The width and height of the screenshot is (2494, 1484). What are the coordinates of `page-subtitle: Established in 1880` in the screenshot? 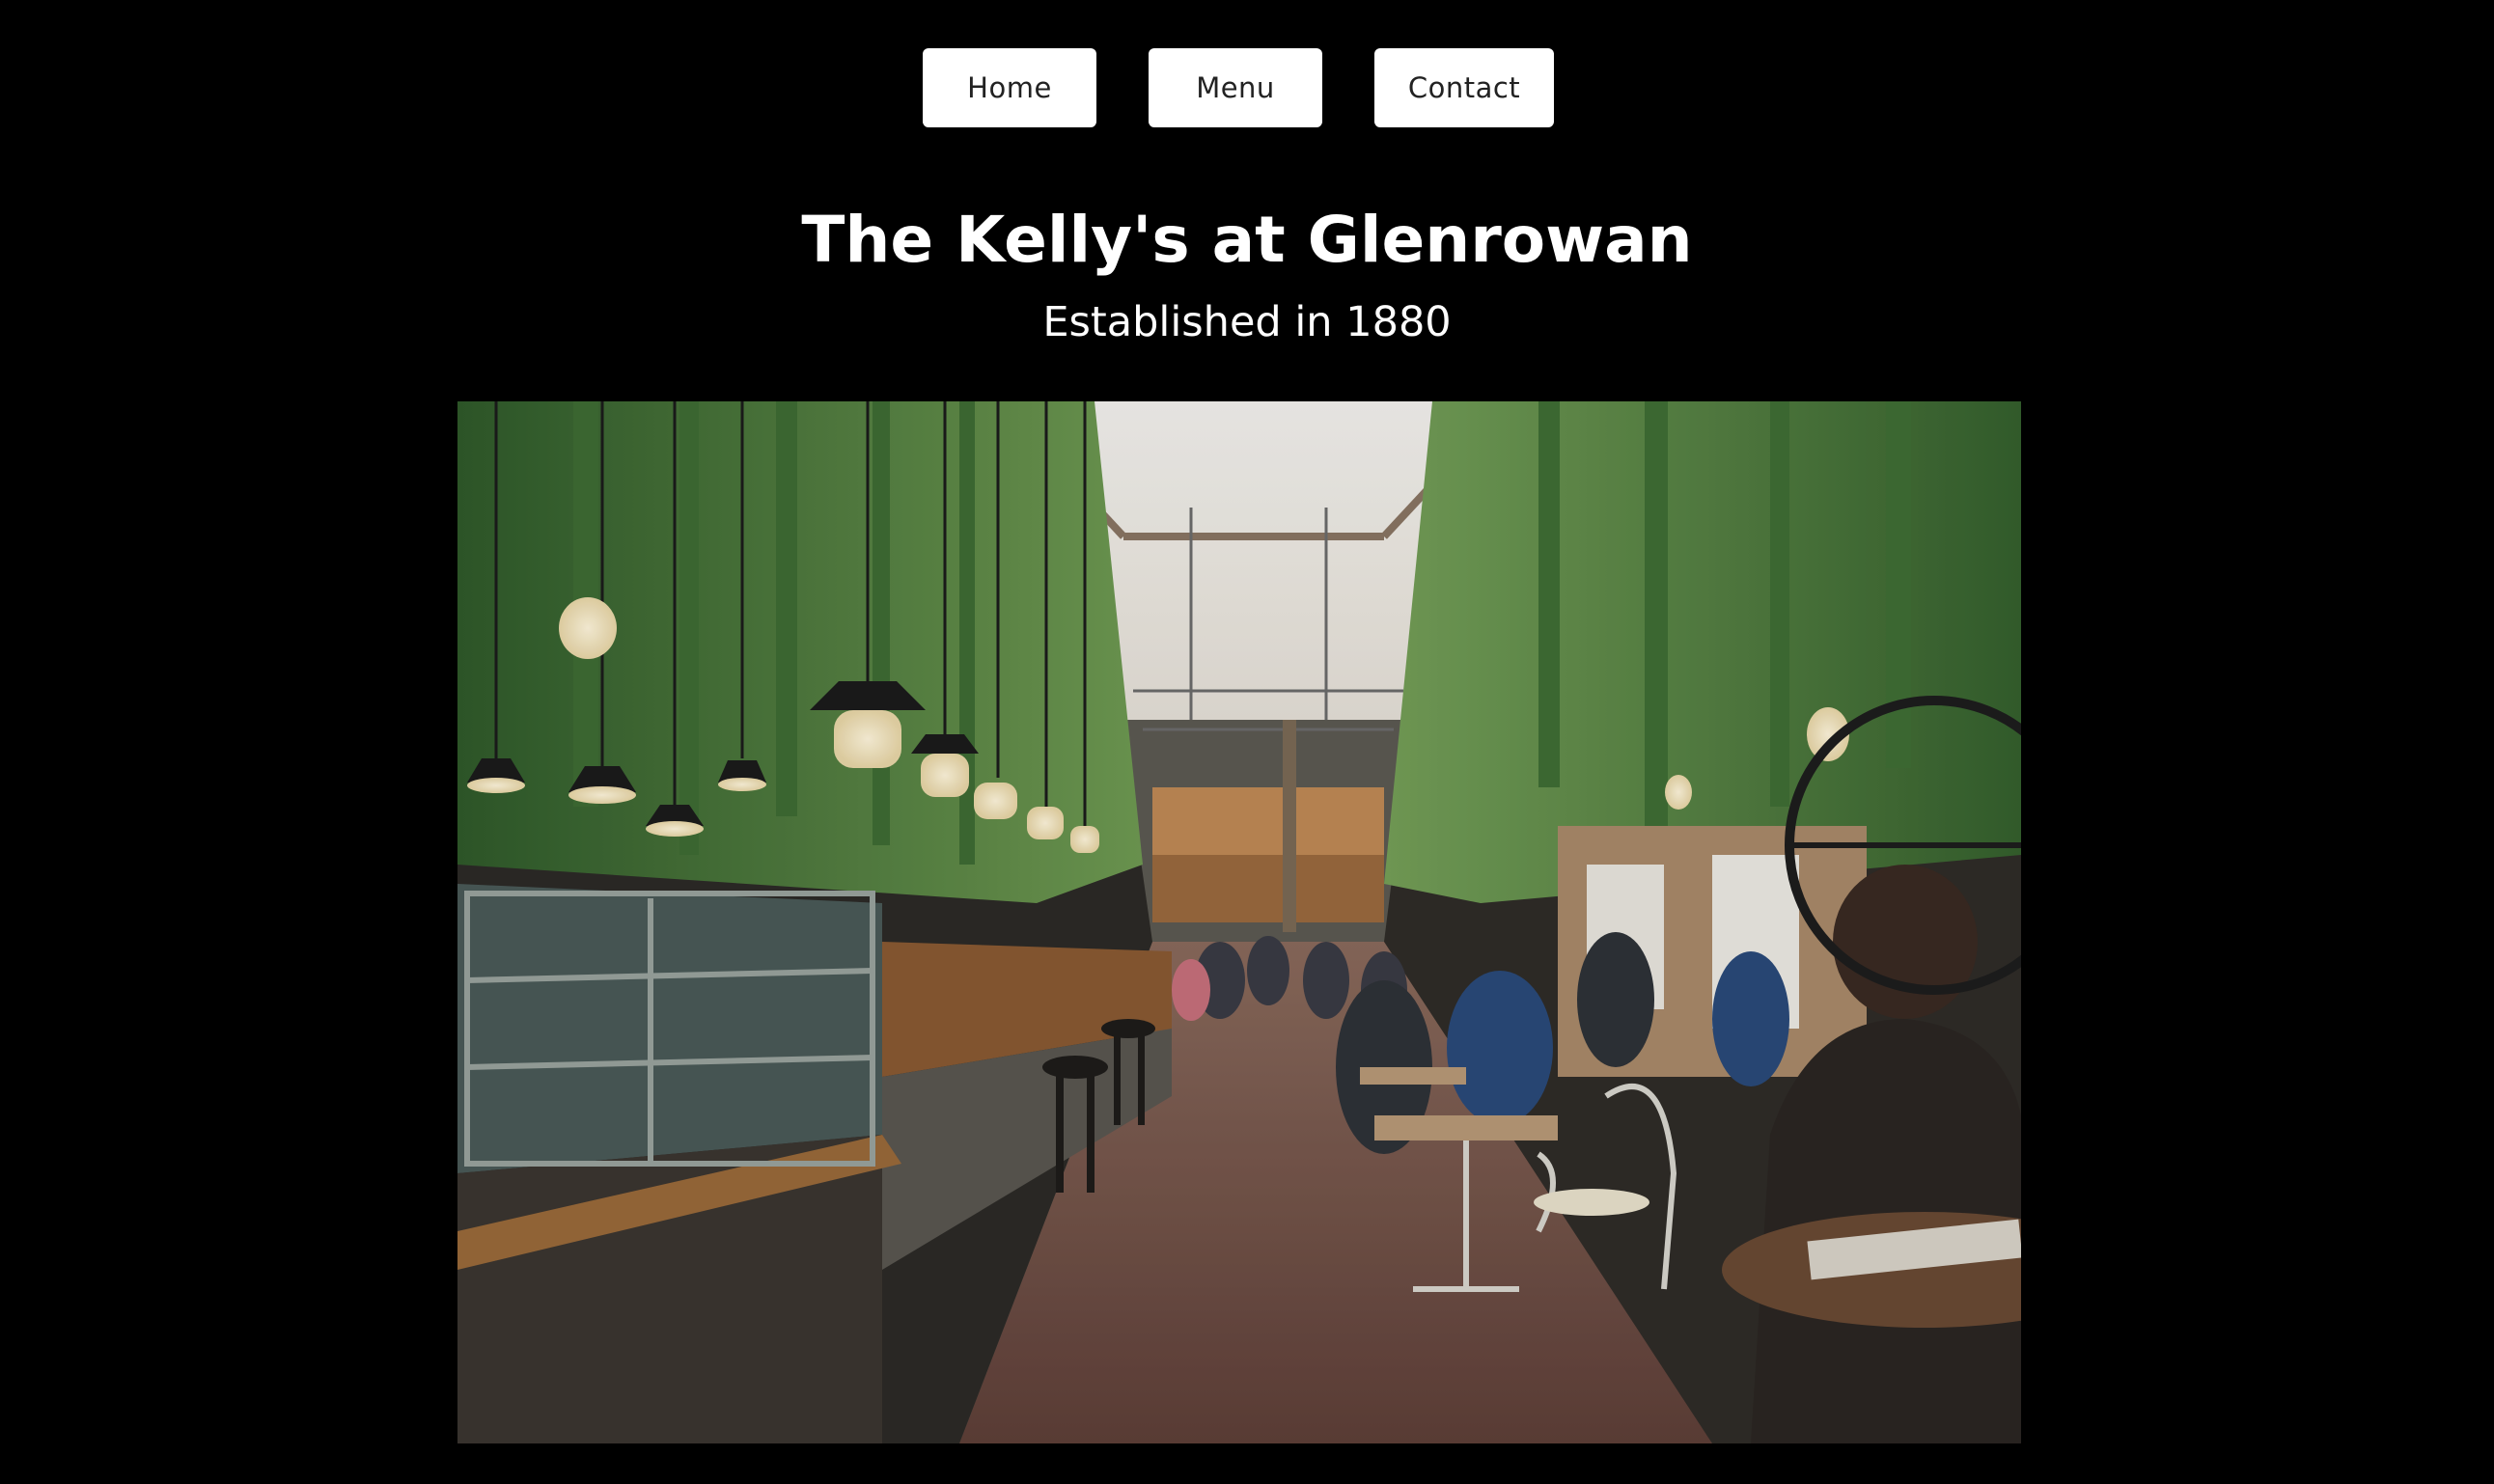 It's located at (1247, 322).